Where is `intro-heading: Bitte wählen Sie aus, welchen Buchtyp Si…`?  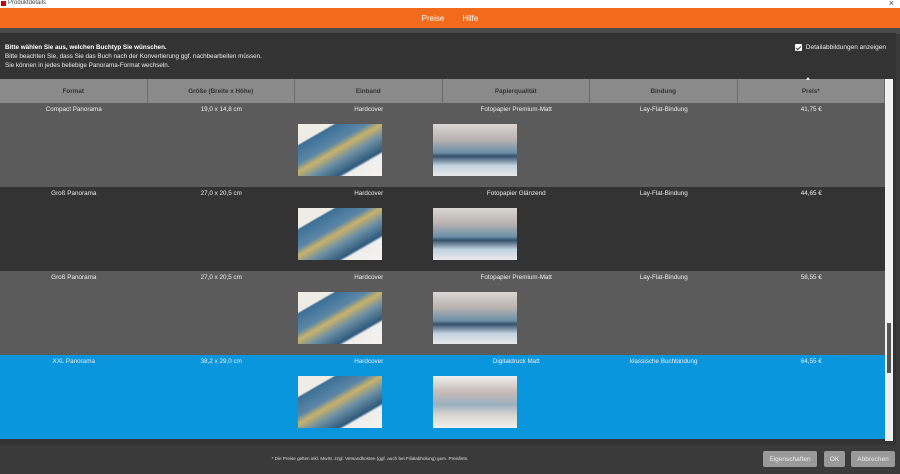 intro-heading: Bitte wählen Sie aus, welchen Buchtyp Si… is located at coordinates (86, 47).